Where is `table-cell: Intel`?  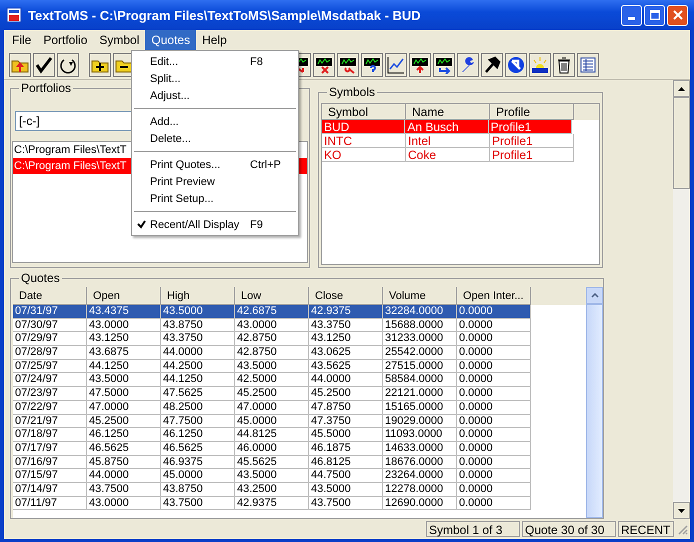 table-cell: Intel is located at coordinates (448, 141).